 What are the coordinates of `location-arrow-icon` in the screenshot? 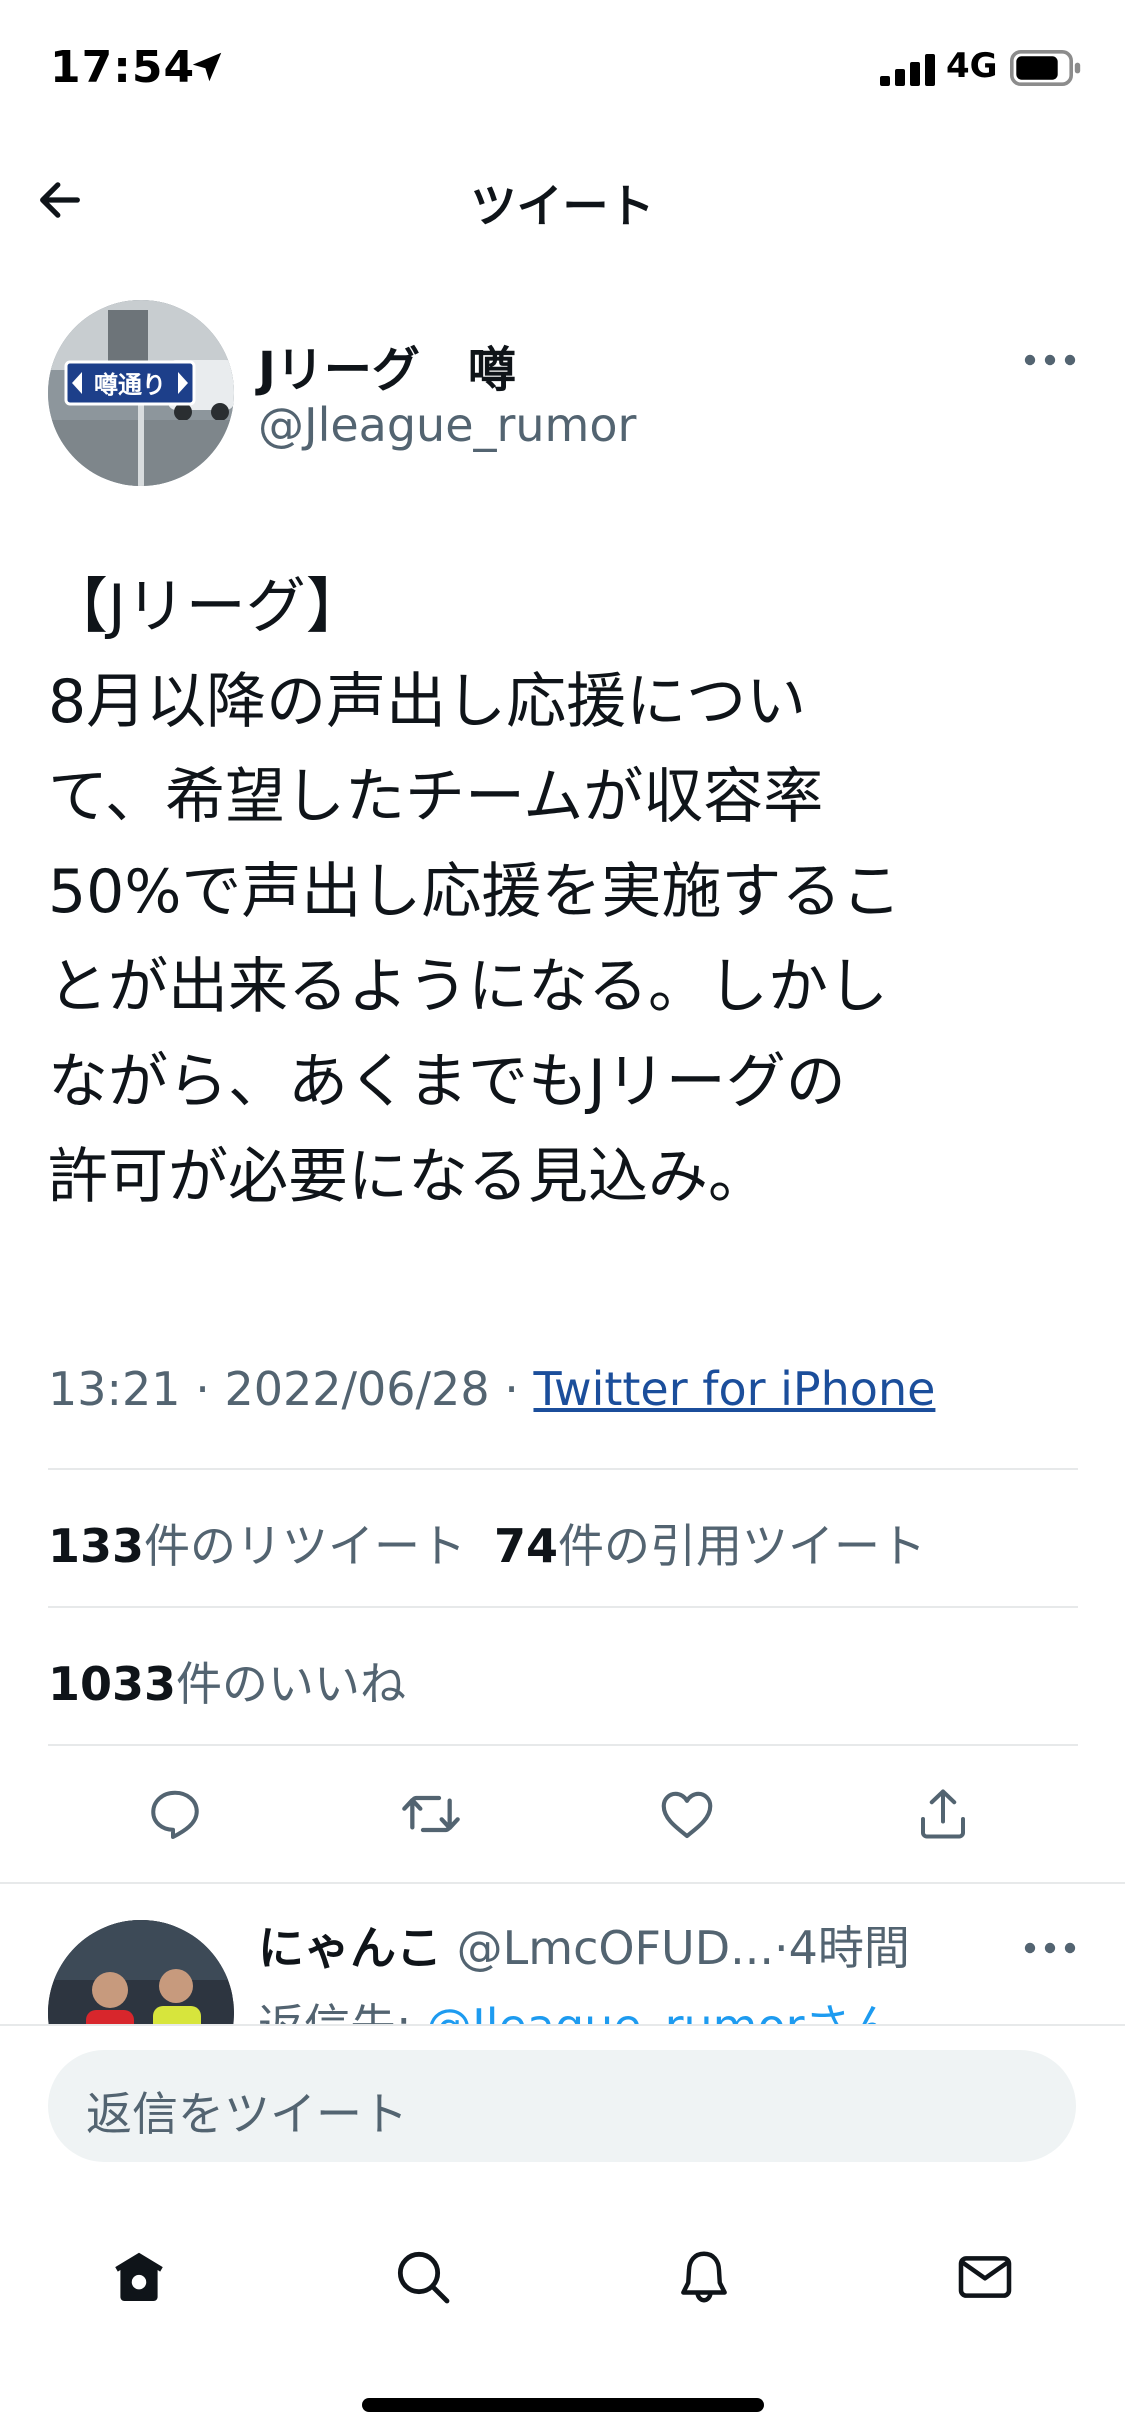 It's located at (207, 67).